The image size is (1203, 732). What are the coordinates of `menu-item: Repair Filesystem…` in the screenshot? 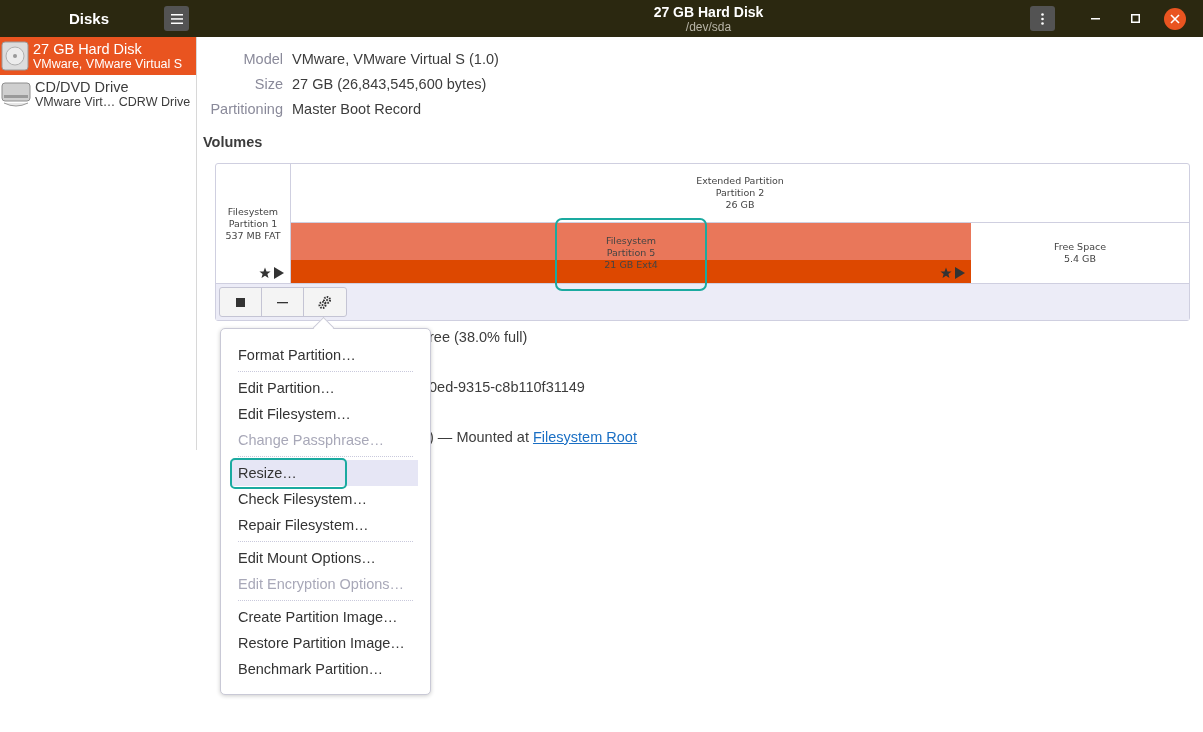 It's located at (324, 525).